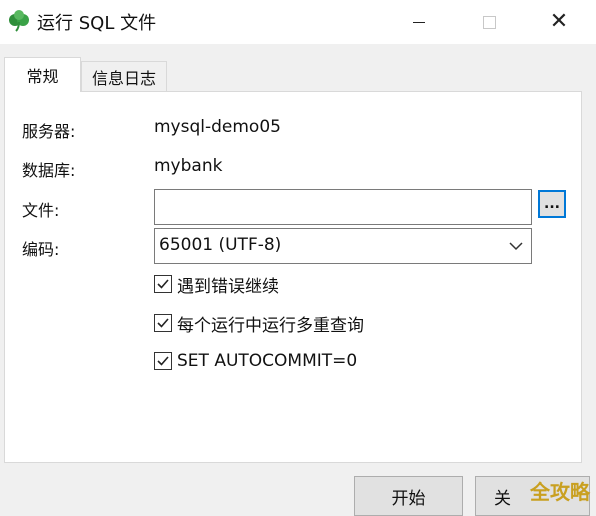  I want to click on database-label: 数据库:, so click(49, 170).